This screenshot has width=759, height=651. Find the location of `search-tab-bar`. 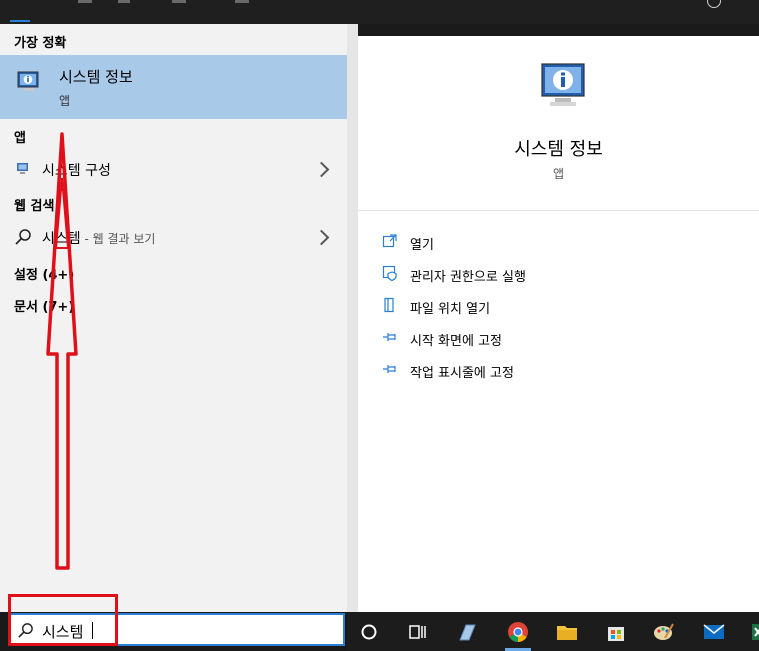

search-tab-bar is located at coordinates (379, 12).